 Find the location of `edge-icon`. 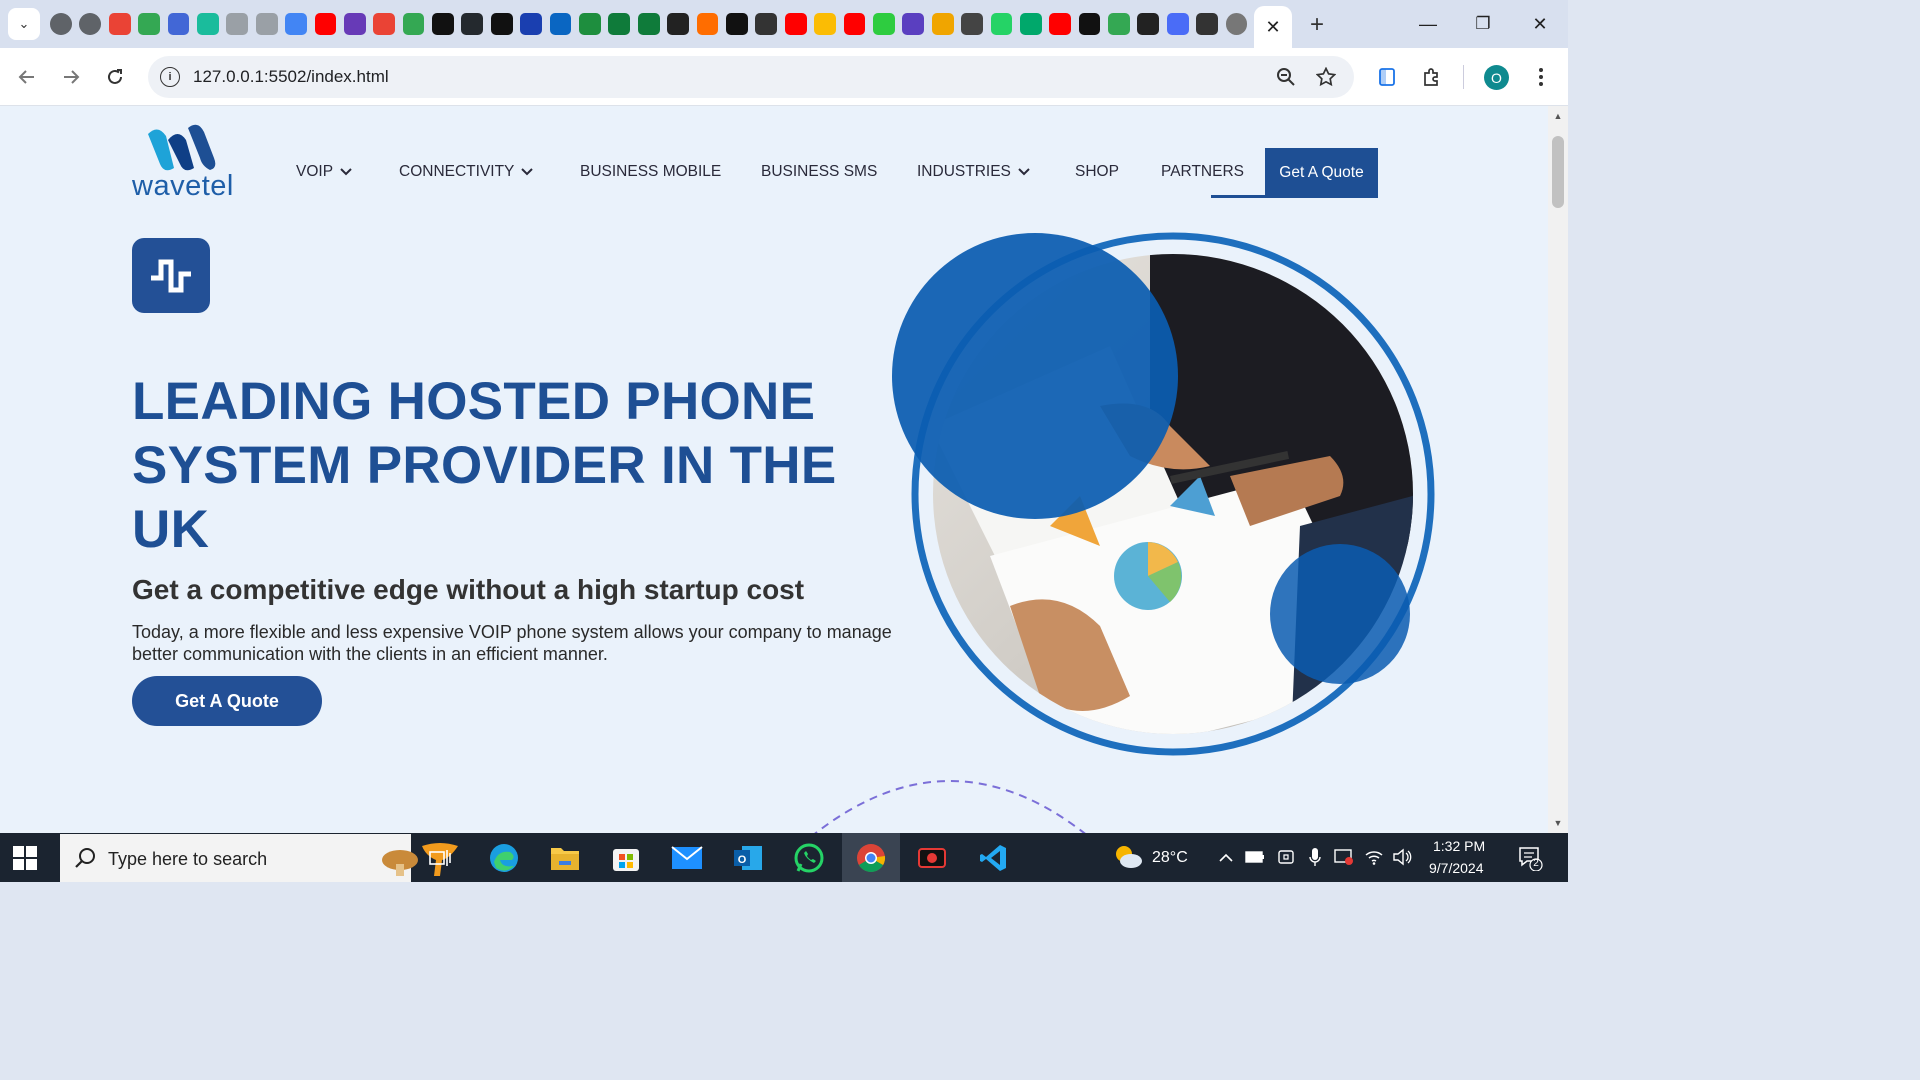

edge-icon is located at coordinates (504, 858).